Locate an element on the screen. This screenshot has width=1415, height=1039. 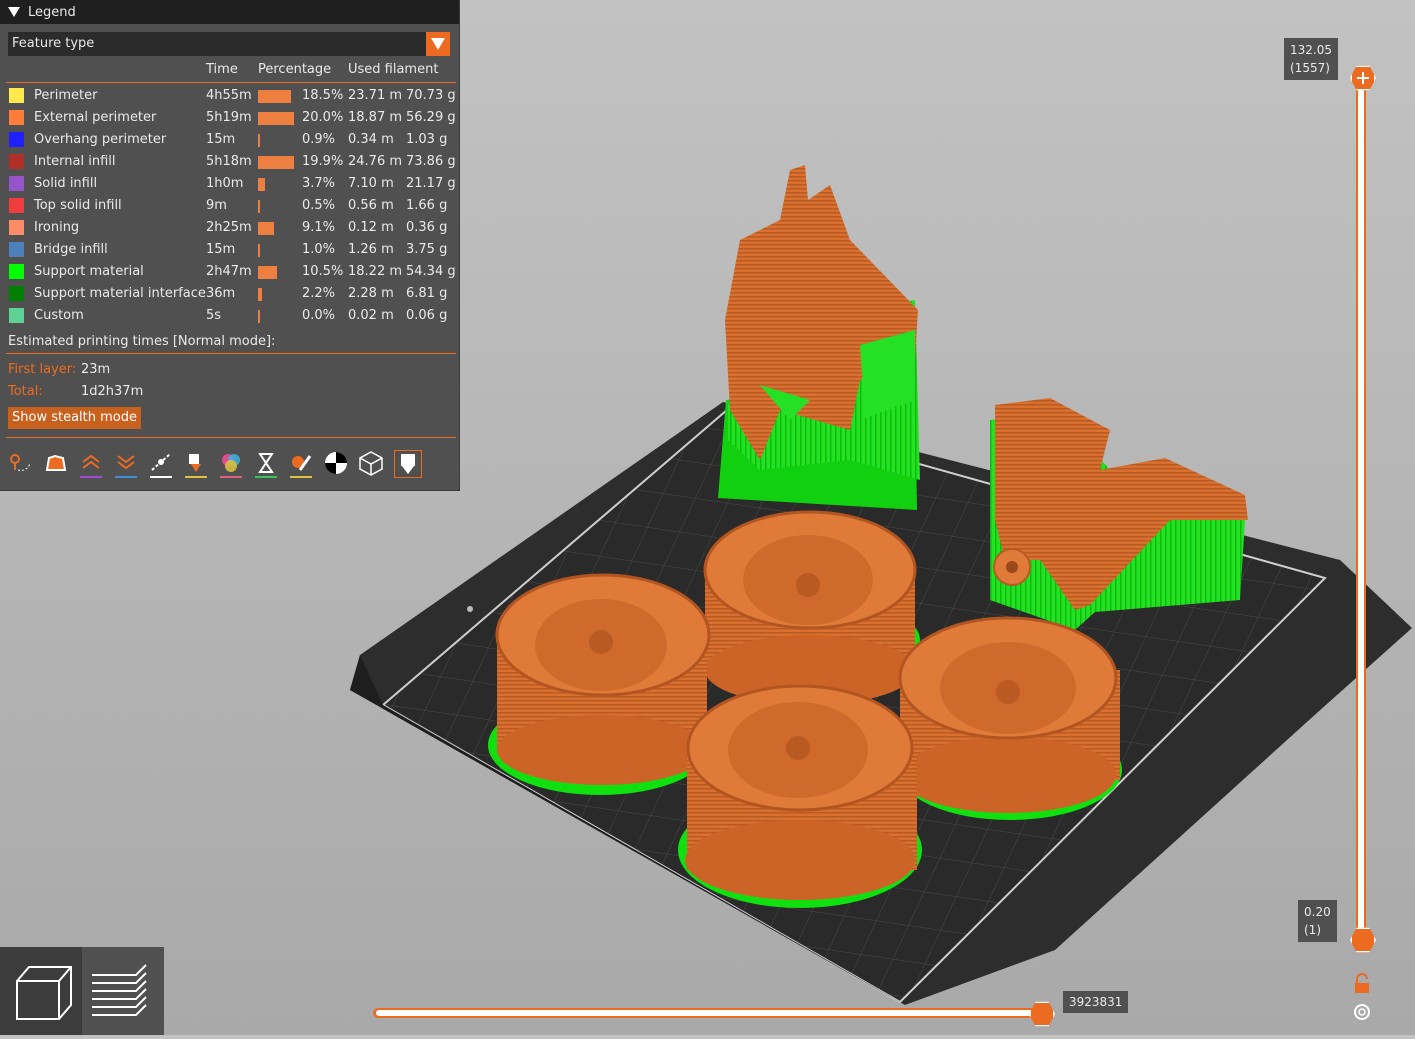
3d-view-button is located at coordinates (41, 991).